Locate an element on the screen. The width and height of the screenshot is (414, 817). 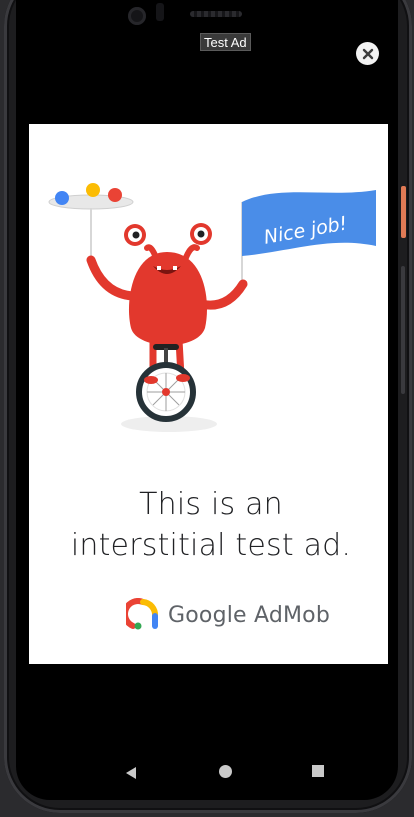
front-camera is located at coordinates (137, 16).